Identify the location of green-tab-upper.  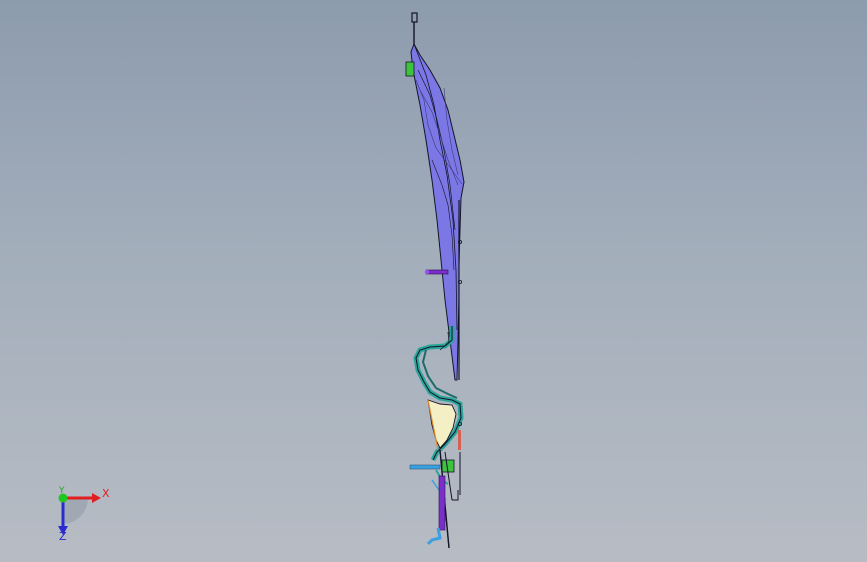
(410, 69).